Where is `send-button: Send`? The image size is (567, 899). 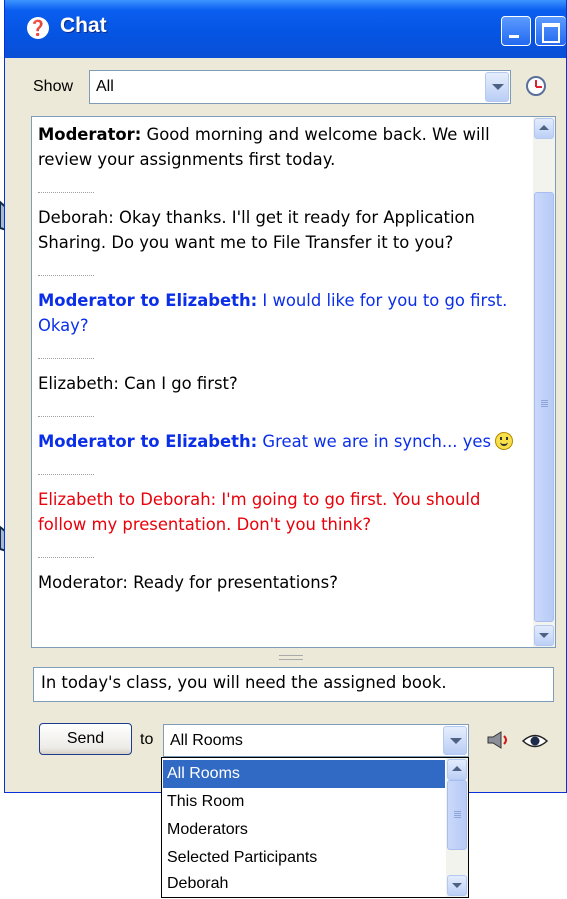 send-button: Send is located at coordinates (85, 739).